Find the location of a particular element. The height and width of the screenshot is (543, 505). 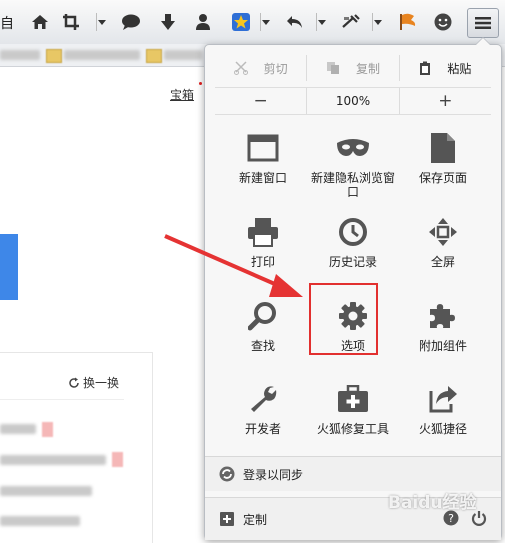

mask-icon is located at coordinates (353, 148).